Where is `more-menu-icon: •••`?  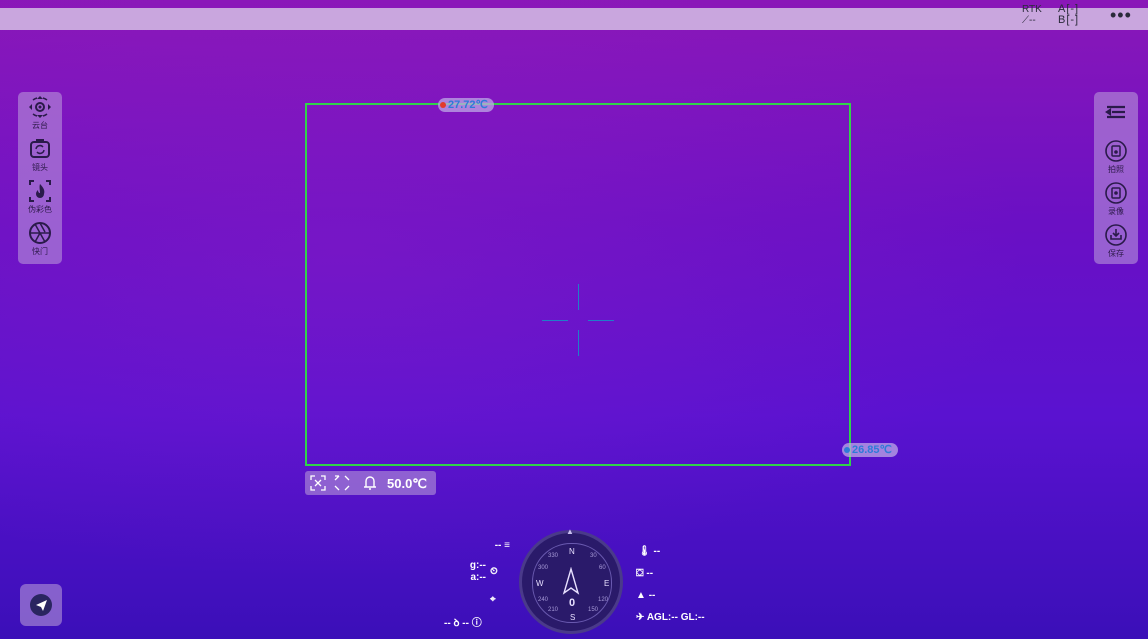
more-menu-icon: ••• is located at coordinates (1121, 15).